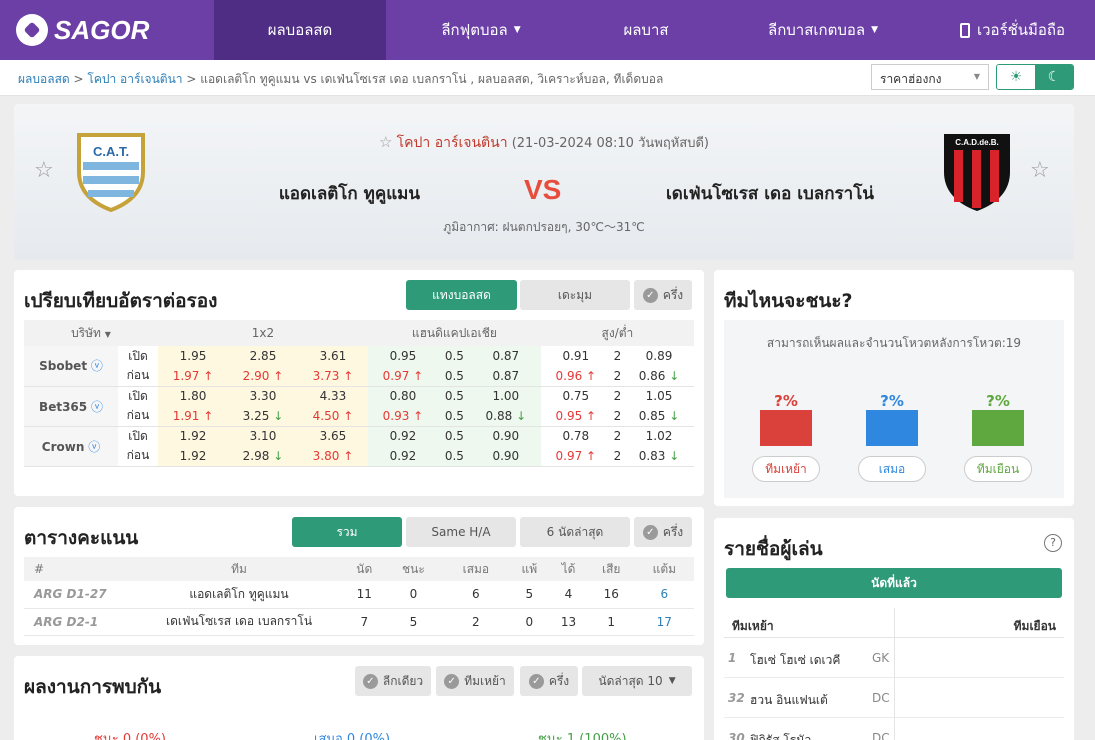 This screenshot has height=740, width=1095. I want to click on odds-cell: 3.61, so click(332, 356).